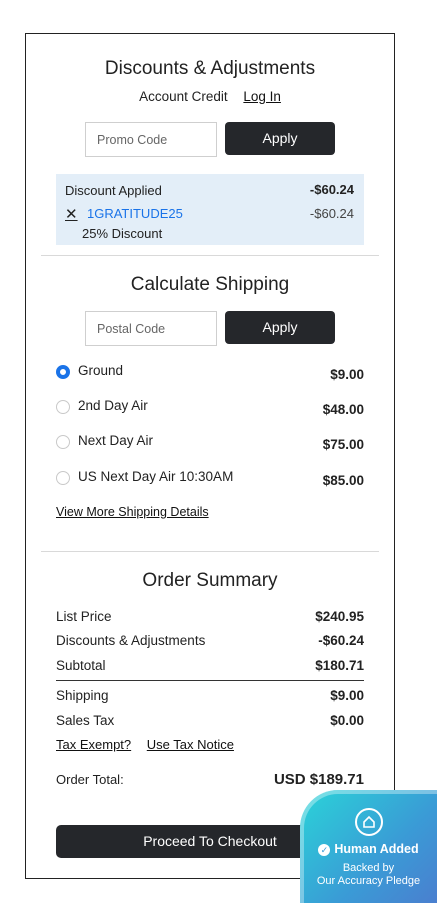 Image resolution: width=437 pixels, height=903 pixels. What do you see at coordinates (280, 138) in the screenshot?
I see `apply-promo-button: Apply` at bounding box center [280, 138].